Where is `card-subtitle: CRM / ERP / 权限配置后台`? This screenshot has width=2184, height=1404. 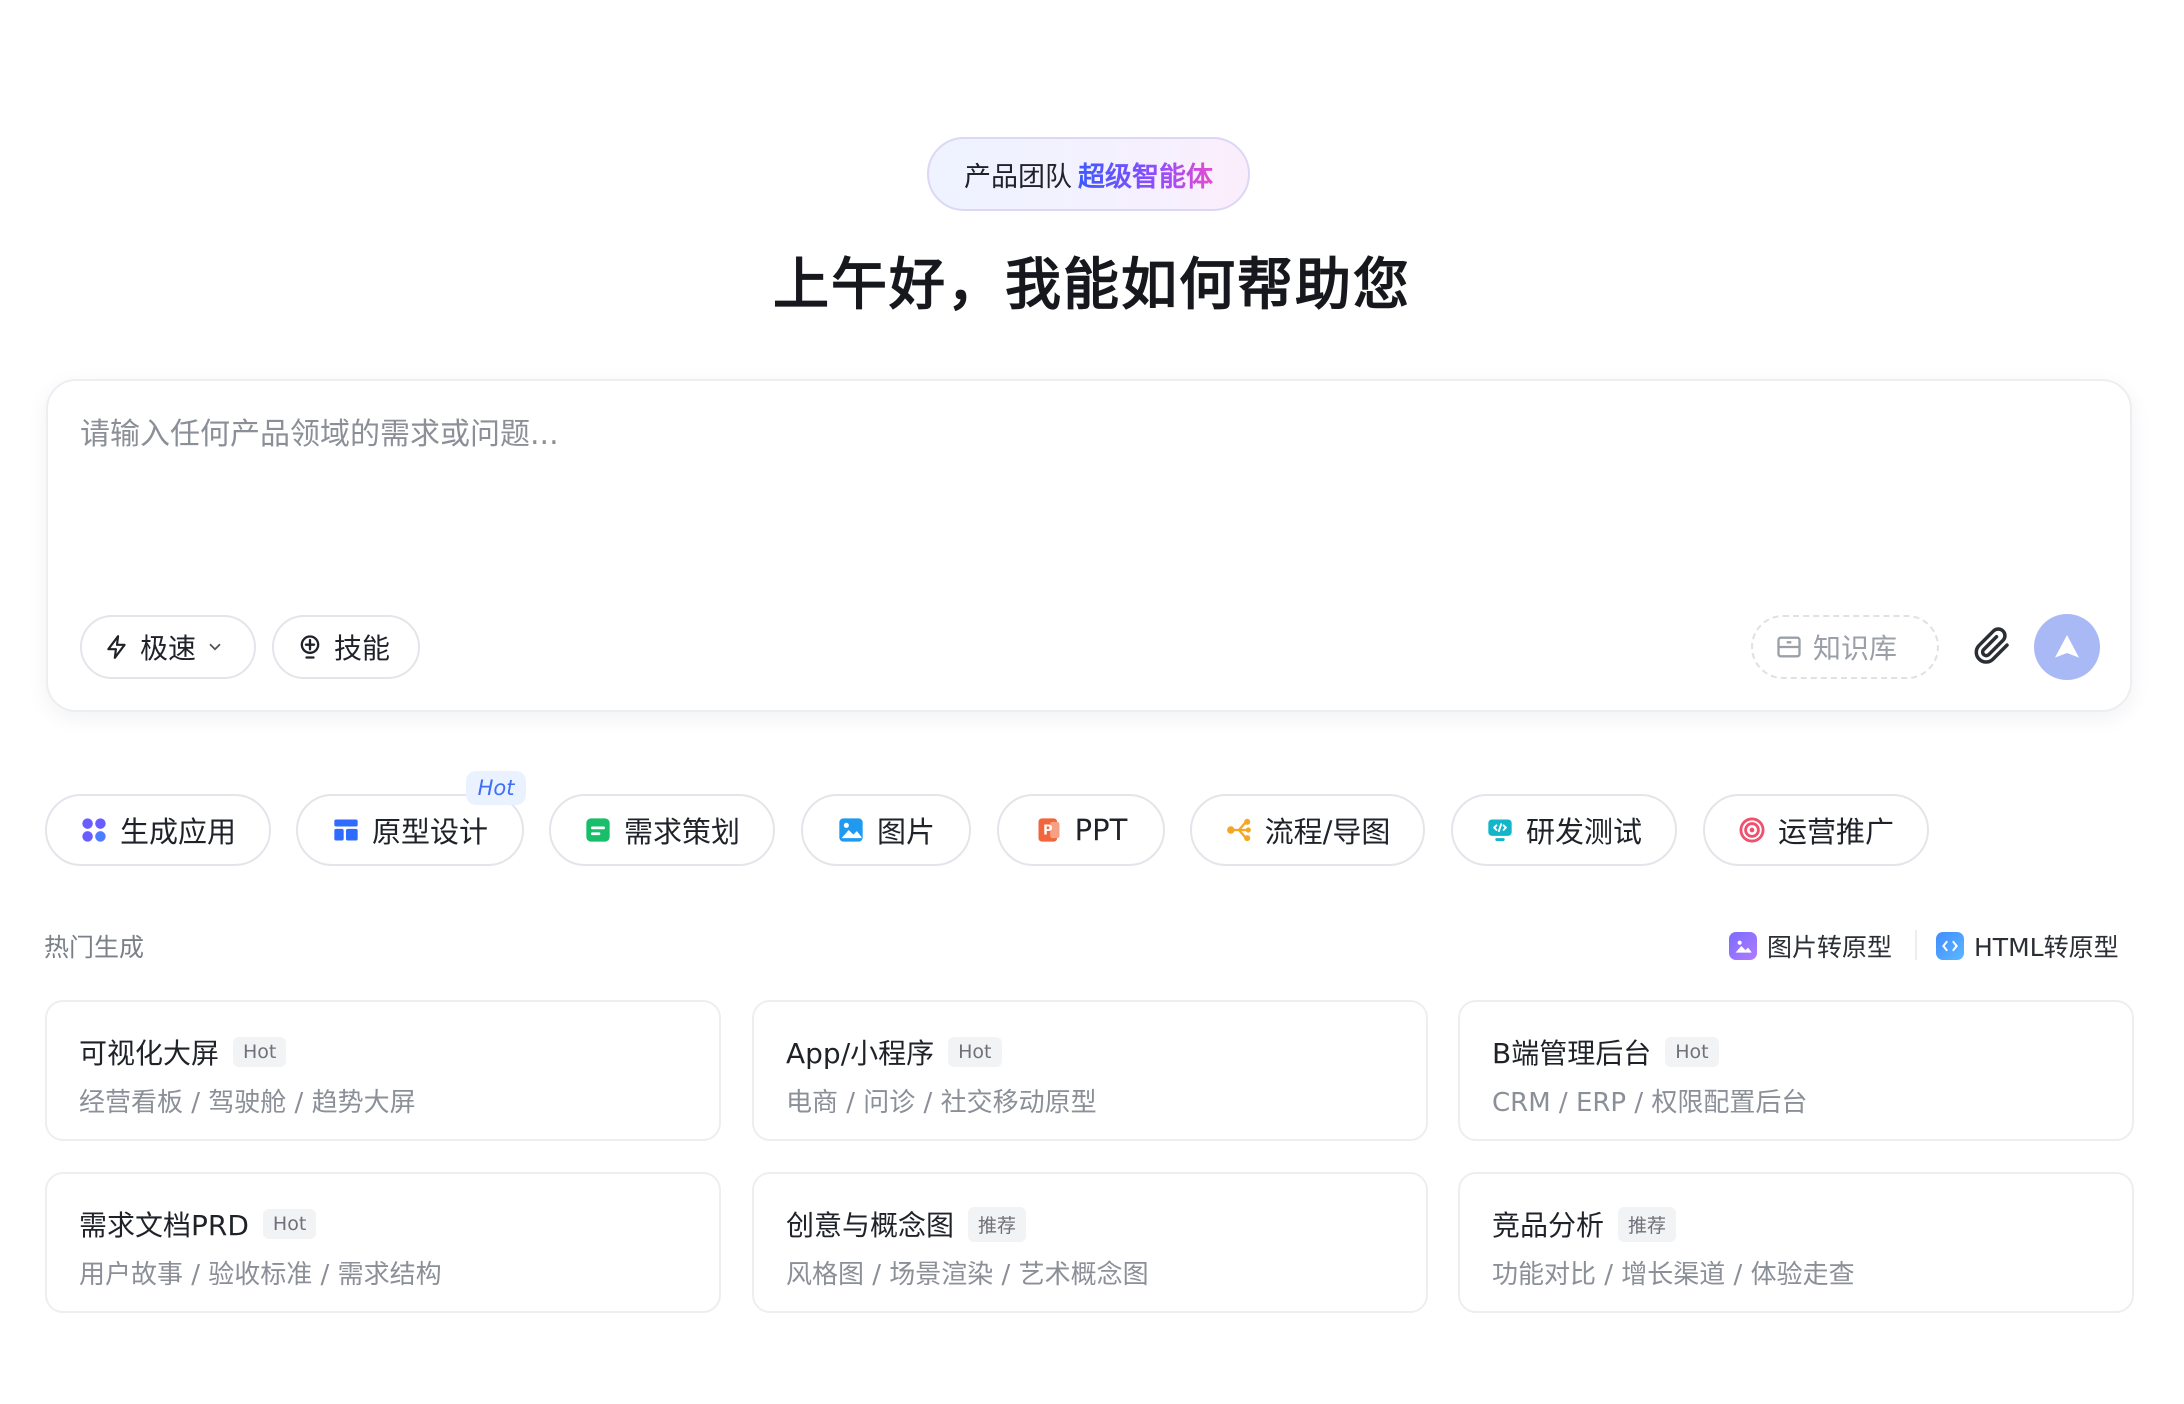
card-subtitle: CRM / ERP / 权限配置后台 is located at coordinates (1650, 1103).